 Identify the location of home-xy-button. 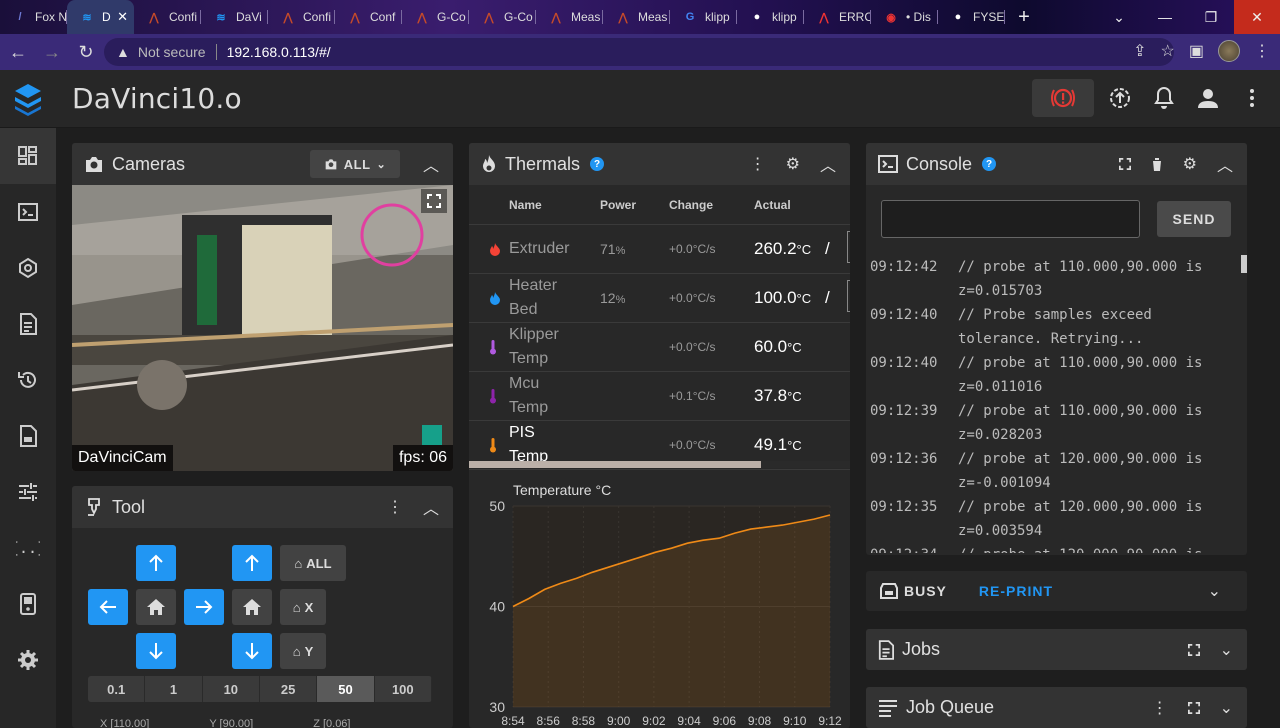
(156, 607).